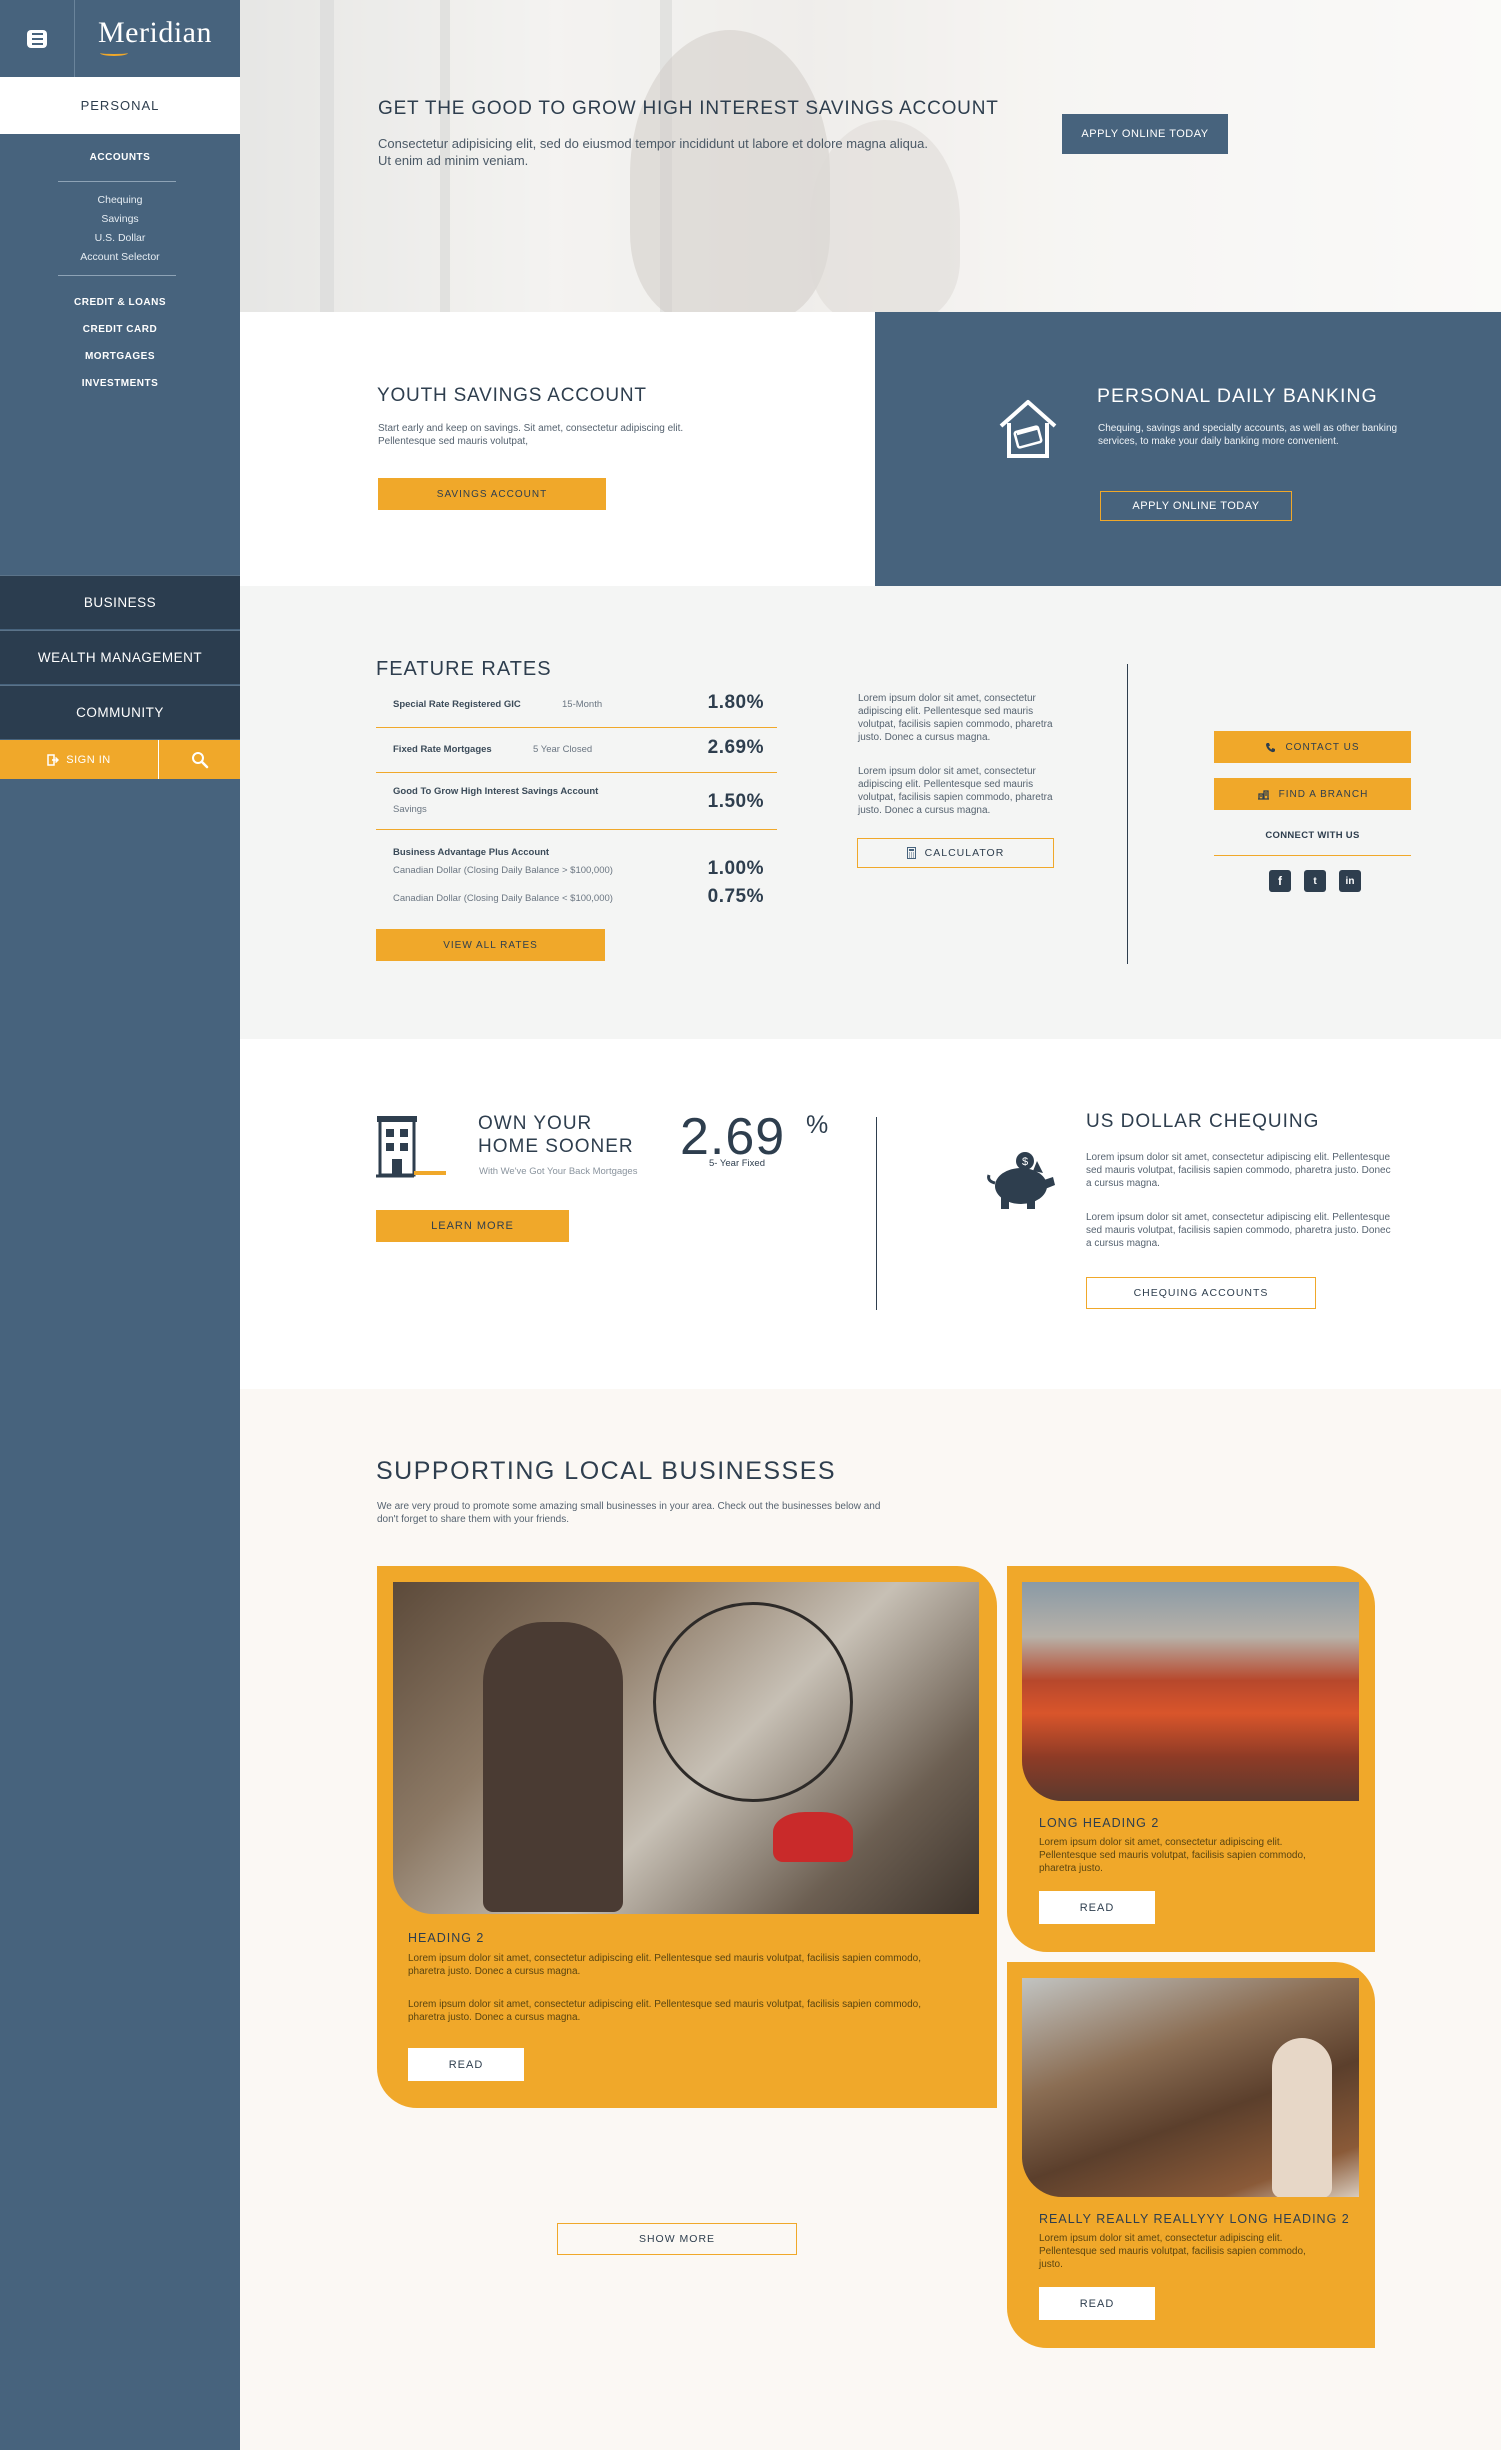 Image resolution: width=1501 pixels, height=2450 pixels. I want to click on chequing-accounts-button: CHEQUING ACCOUNTS, so click(1201, 1293).